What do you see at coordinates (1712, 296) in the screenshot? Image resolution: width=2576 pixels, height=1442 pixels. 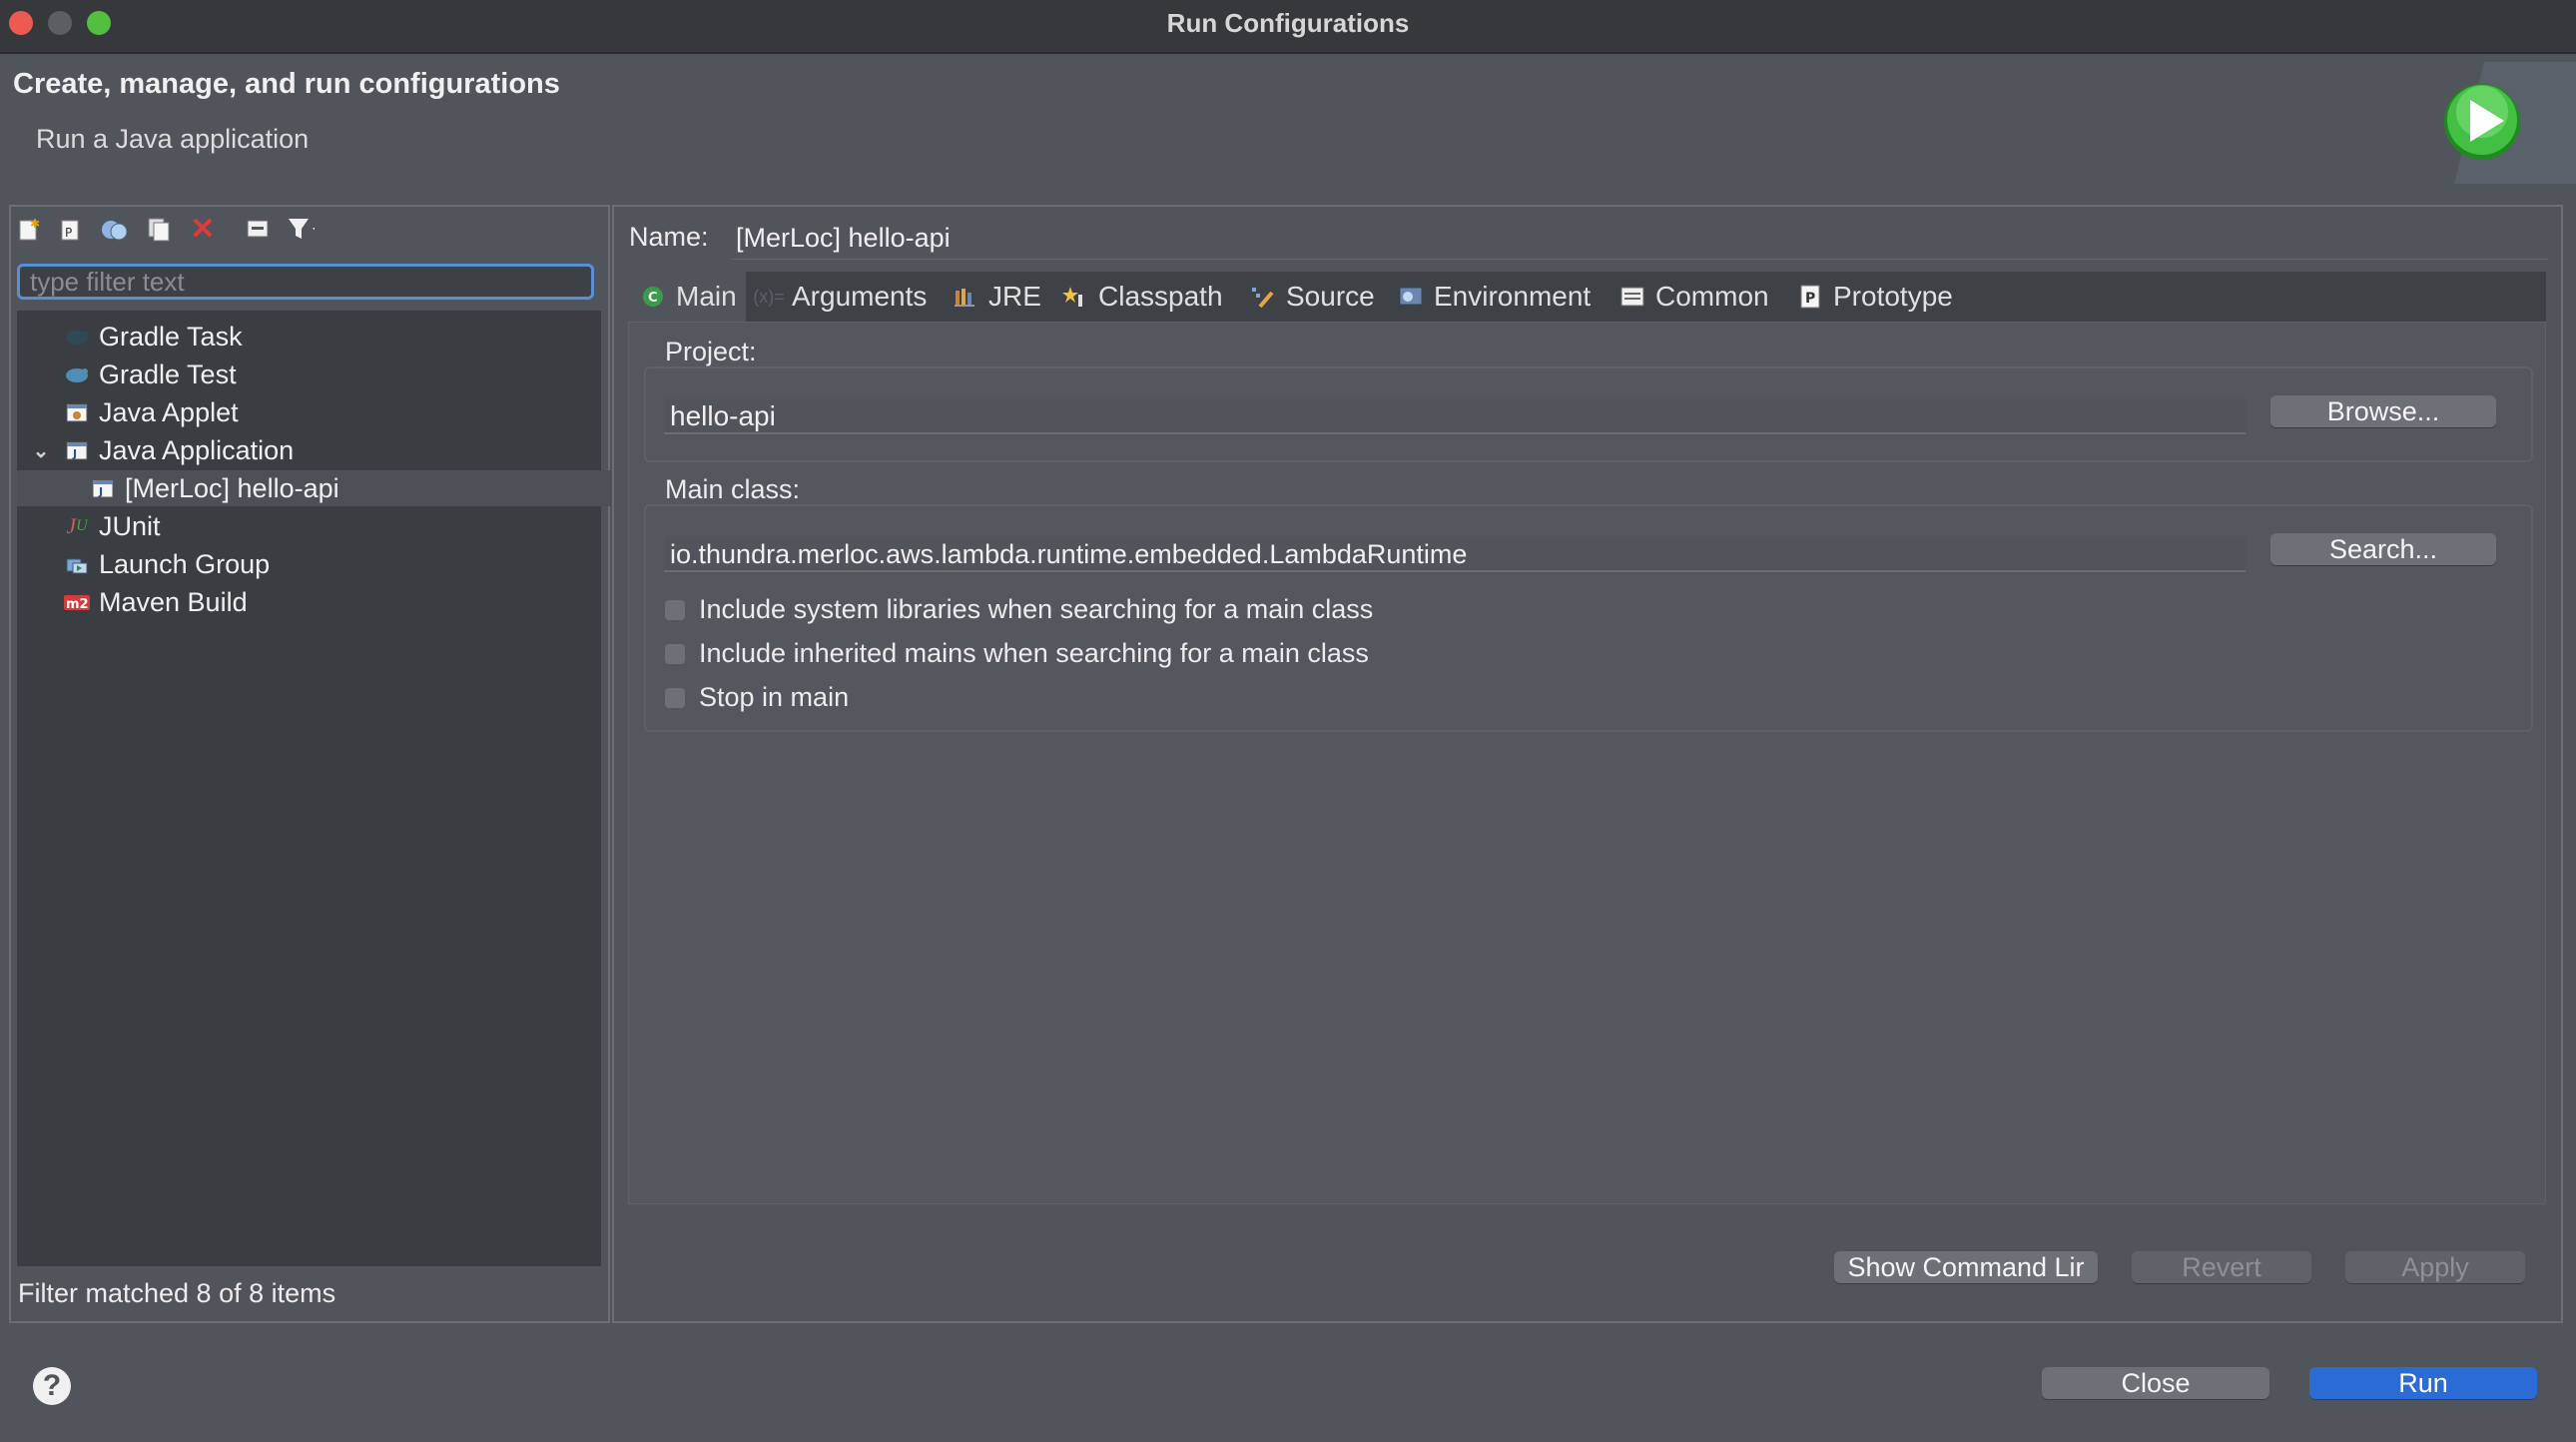 I see `tab-label: Common` at bounding box center [1712, 296].